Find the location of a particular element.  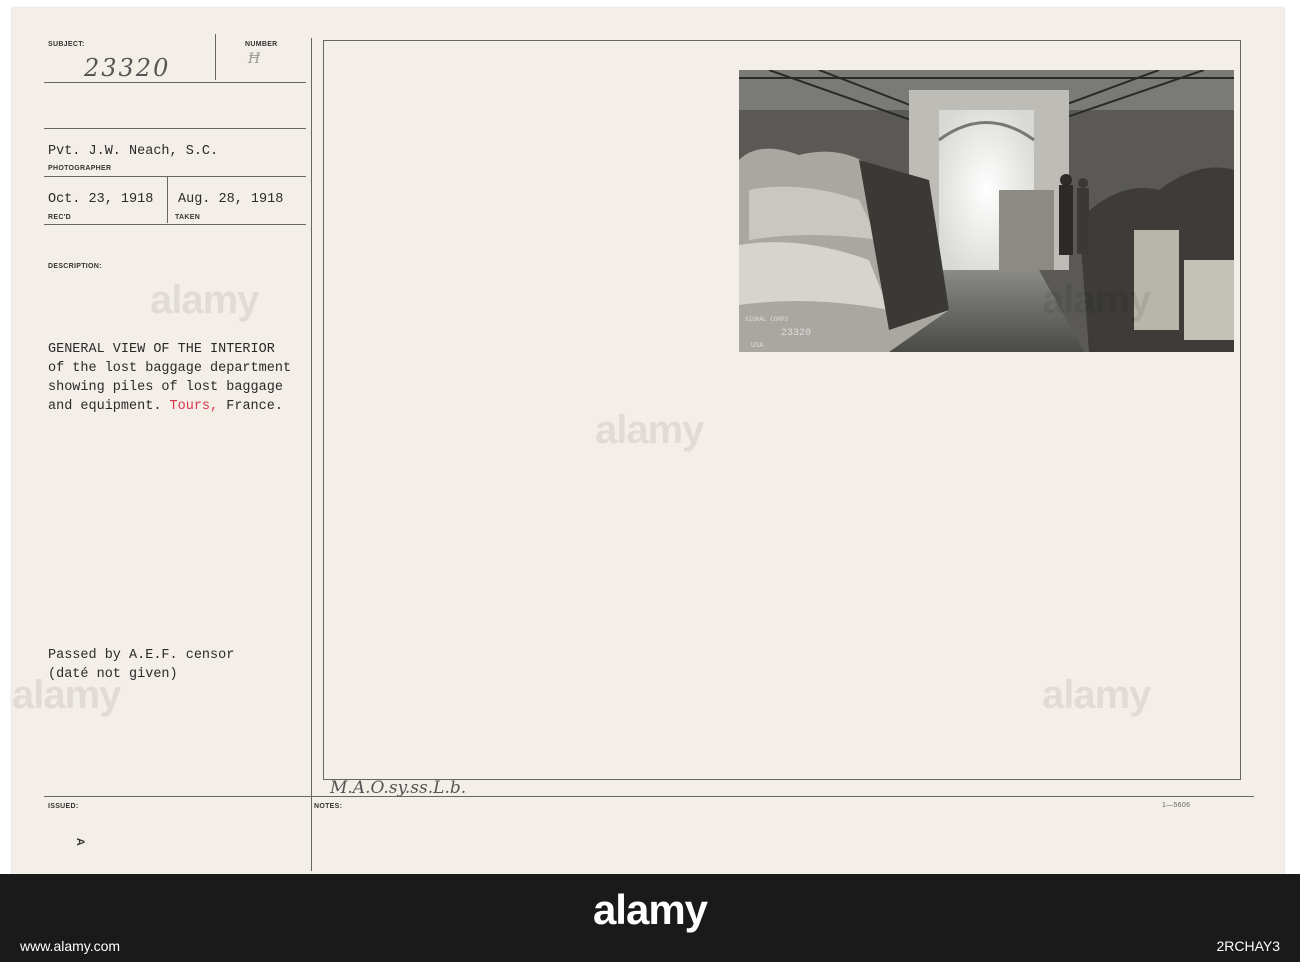

notes-label: NOTES: is located at coordinates (328, 806).